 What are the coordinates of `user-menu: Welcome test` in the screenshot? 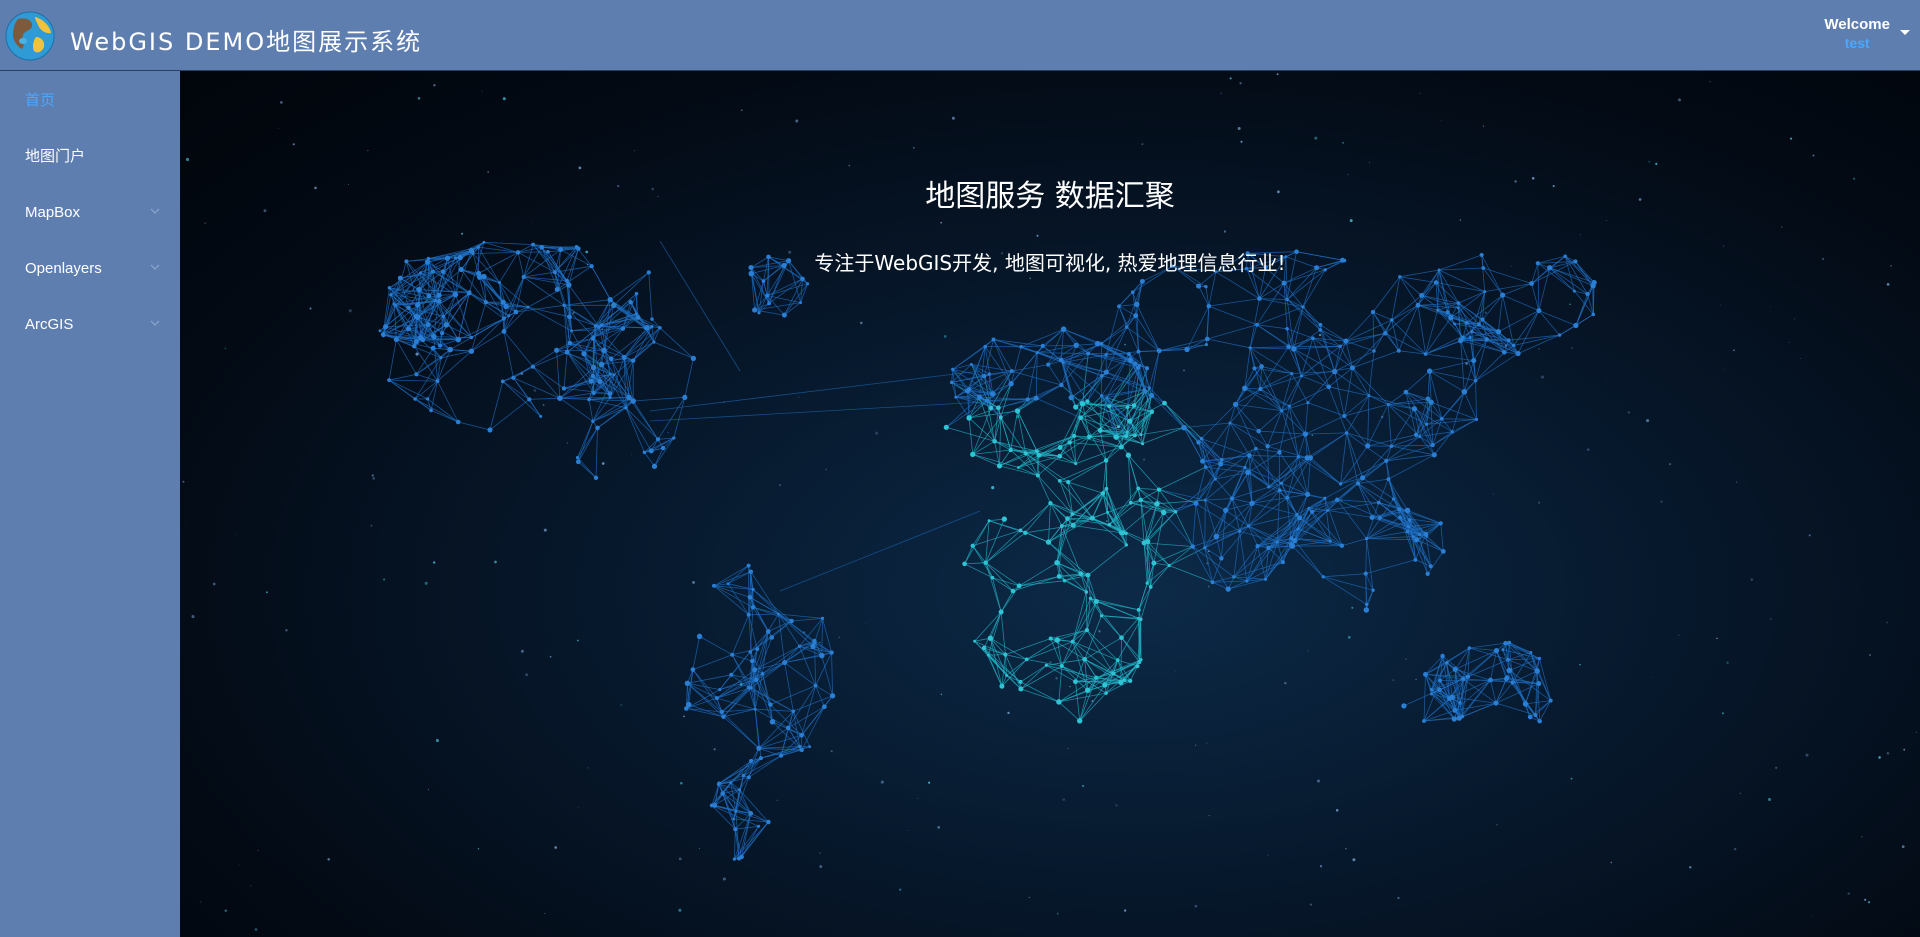 It's located at (1867, 33).